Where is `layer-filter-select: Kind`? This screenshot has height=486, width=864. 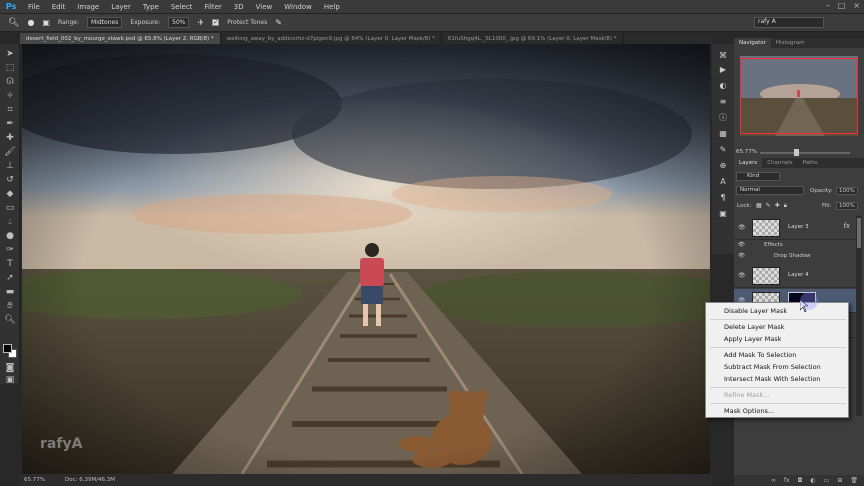 layer-filter-select: Kind is located at coordinates (758, 176).